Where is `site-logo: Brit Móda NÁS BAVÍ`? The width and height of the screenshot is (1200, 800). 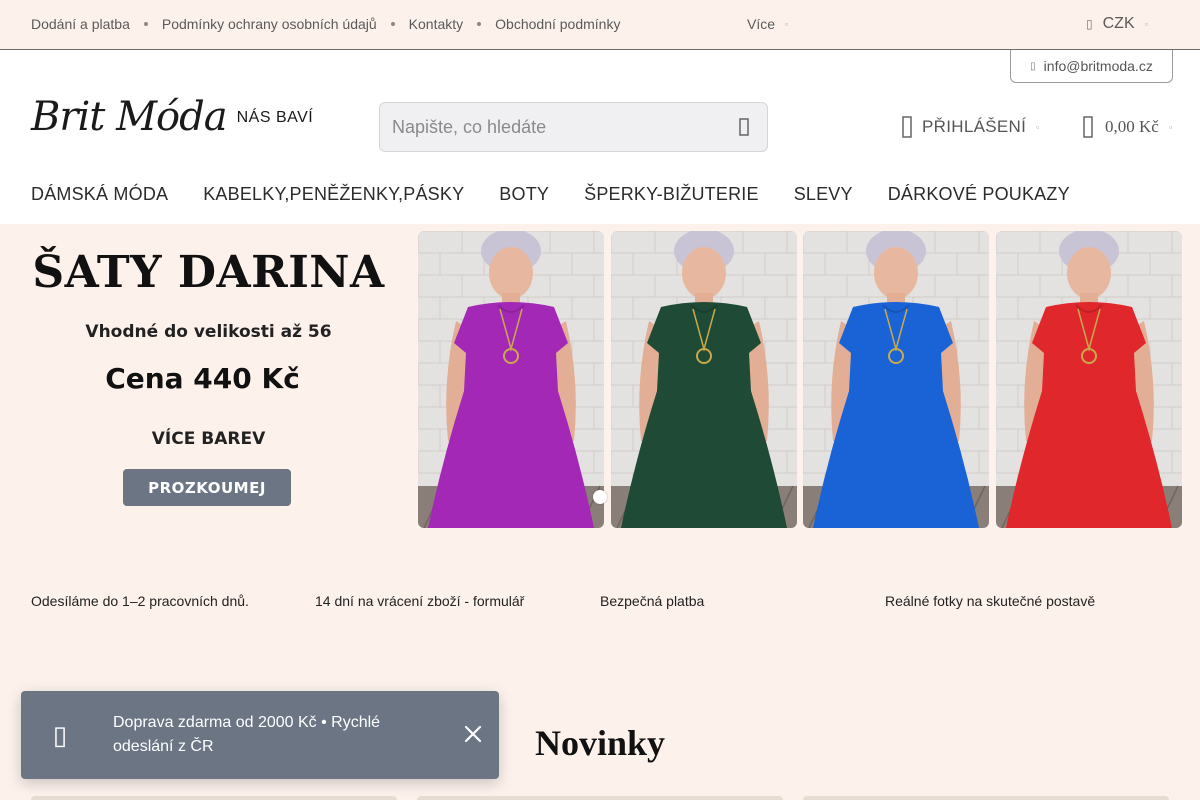 site-logo: Brit Móda NÁS BAVÍ is located at coordinates (172, 117).